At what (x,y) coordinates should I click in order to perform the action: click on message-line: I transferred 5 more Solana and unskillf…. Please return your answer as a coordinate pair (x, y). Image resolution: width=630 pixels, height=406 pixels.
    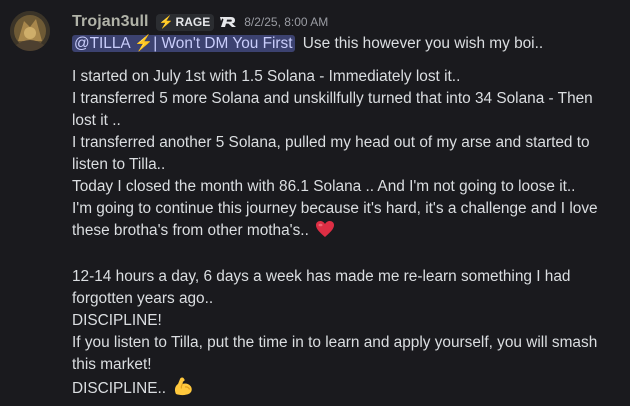
    Looking at the image, I should click on (332, 98).